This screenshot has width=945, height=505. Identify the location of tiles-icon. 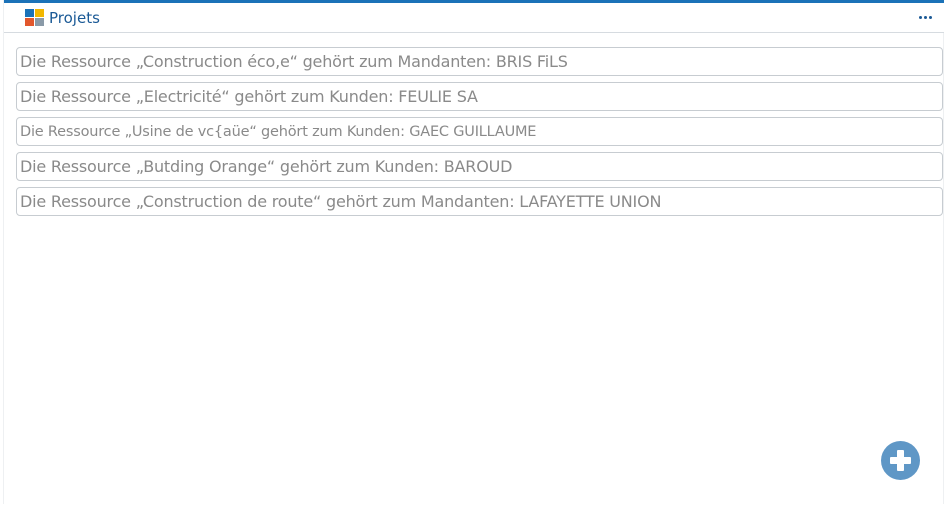
(34, 17).